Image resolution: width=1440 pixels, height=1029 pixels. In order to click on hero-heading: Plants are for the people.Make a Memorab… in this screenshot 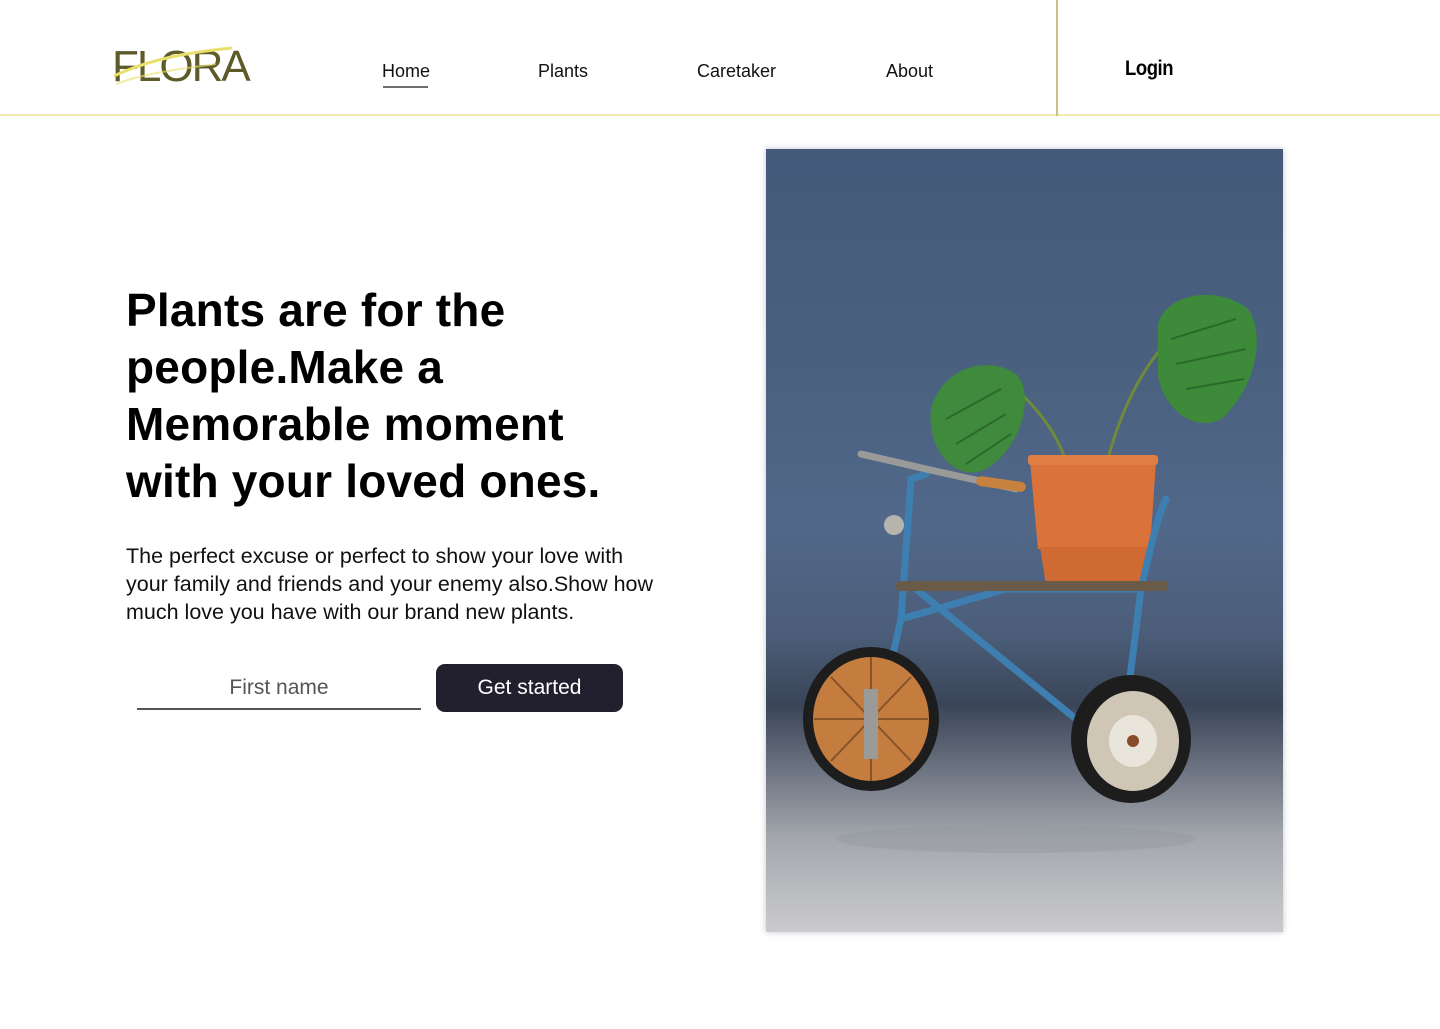, I will do `click(363, 395)`.